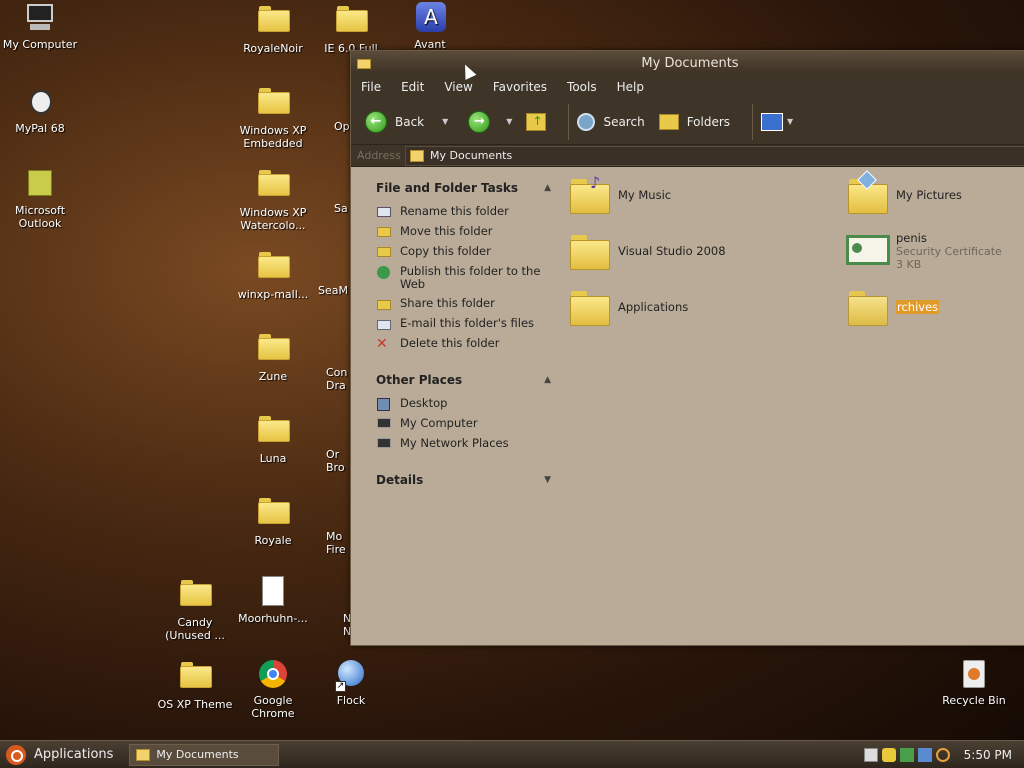  I want to click on file-item-my-music: ♪ My Music, so click(619, 195).